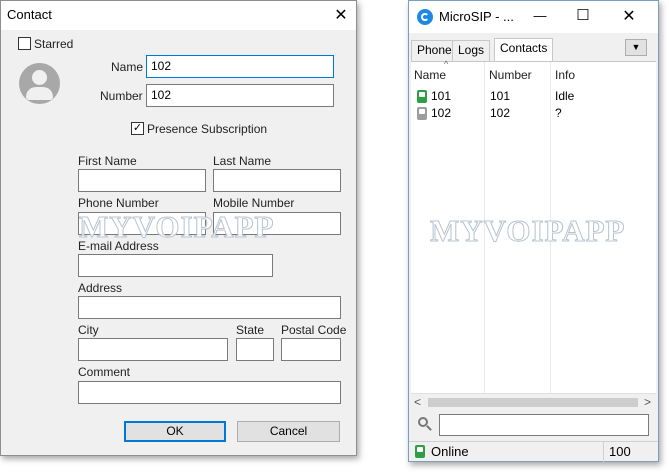  Describe the element at coordinates (240, 66) in the screenshot. I see `name-field: 102` at that location.